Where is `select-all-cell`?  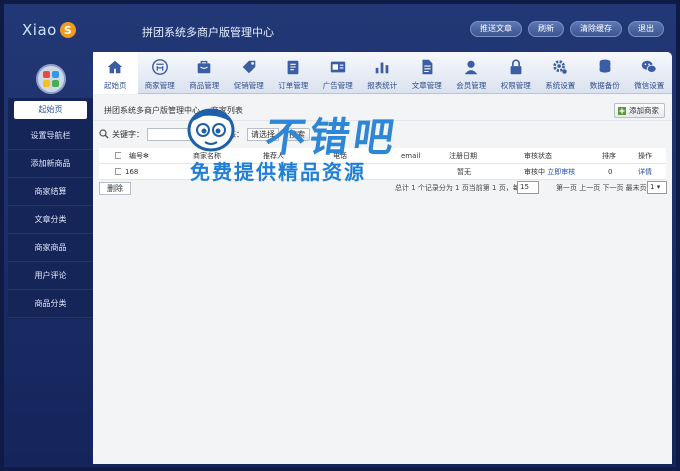 select-all-cell is located at coordinates (110, 156).